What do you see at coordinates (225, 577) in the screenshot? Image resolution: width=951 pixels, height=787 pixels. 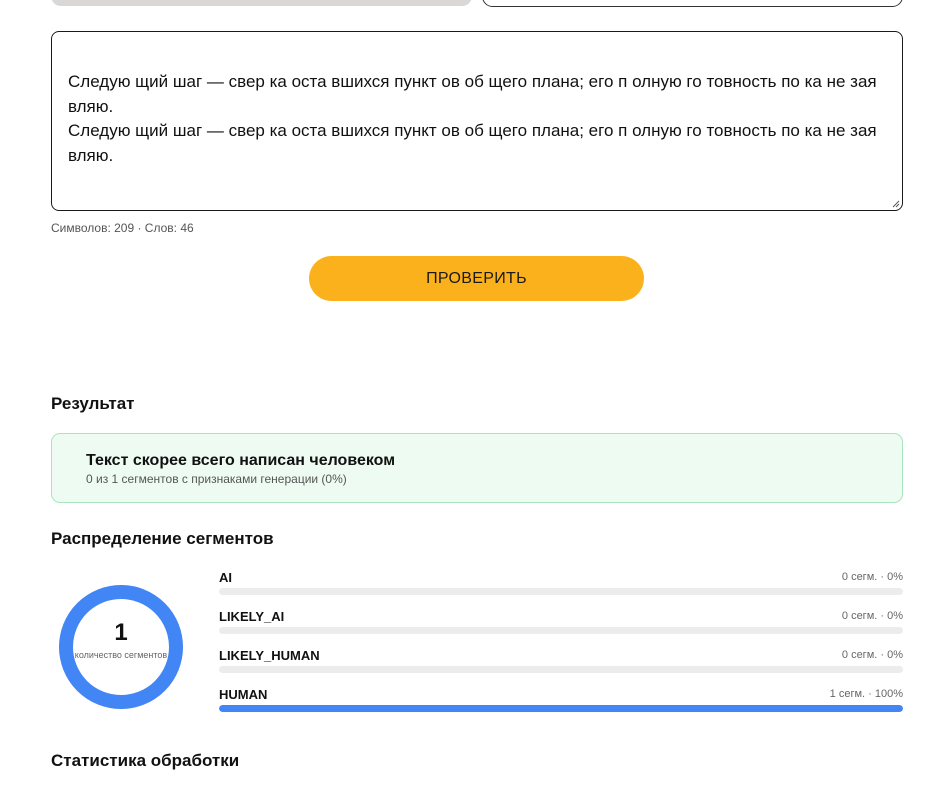 I see `segment-label: AI` at bounding box center [225, 577].